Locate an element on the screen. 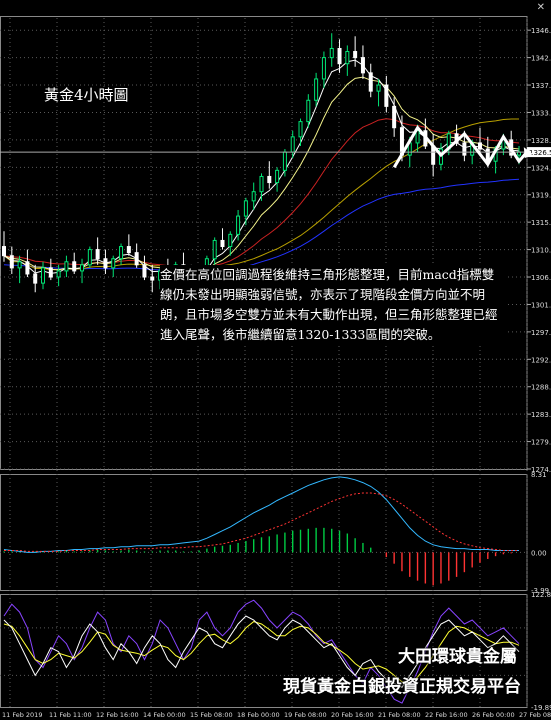 This screenshot has width=551, height=720. x-tick-label: 15 Feb 08:00 is located at coordinates (211, 715).